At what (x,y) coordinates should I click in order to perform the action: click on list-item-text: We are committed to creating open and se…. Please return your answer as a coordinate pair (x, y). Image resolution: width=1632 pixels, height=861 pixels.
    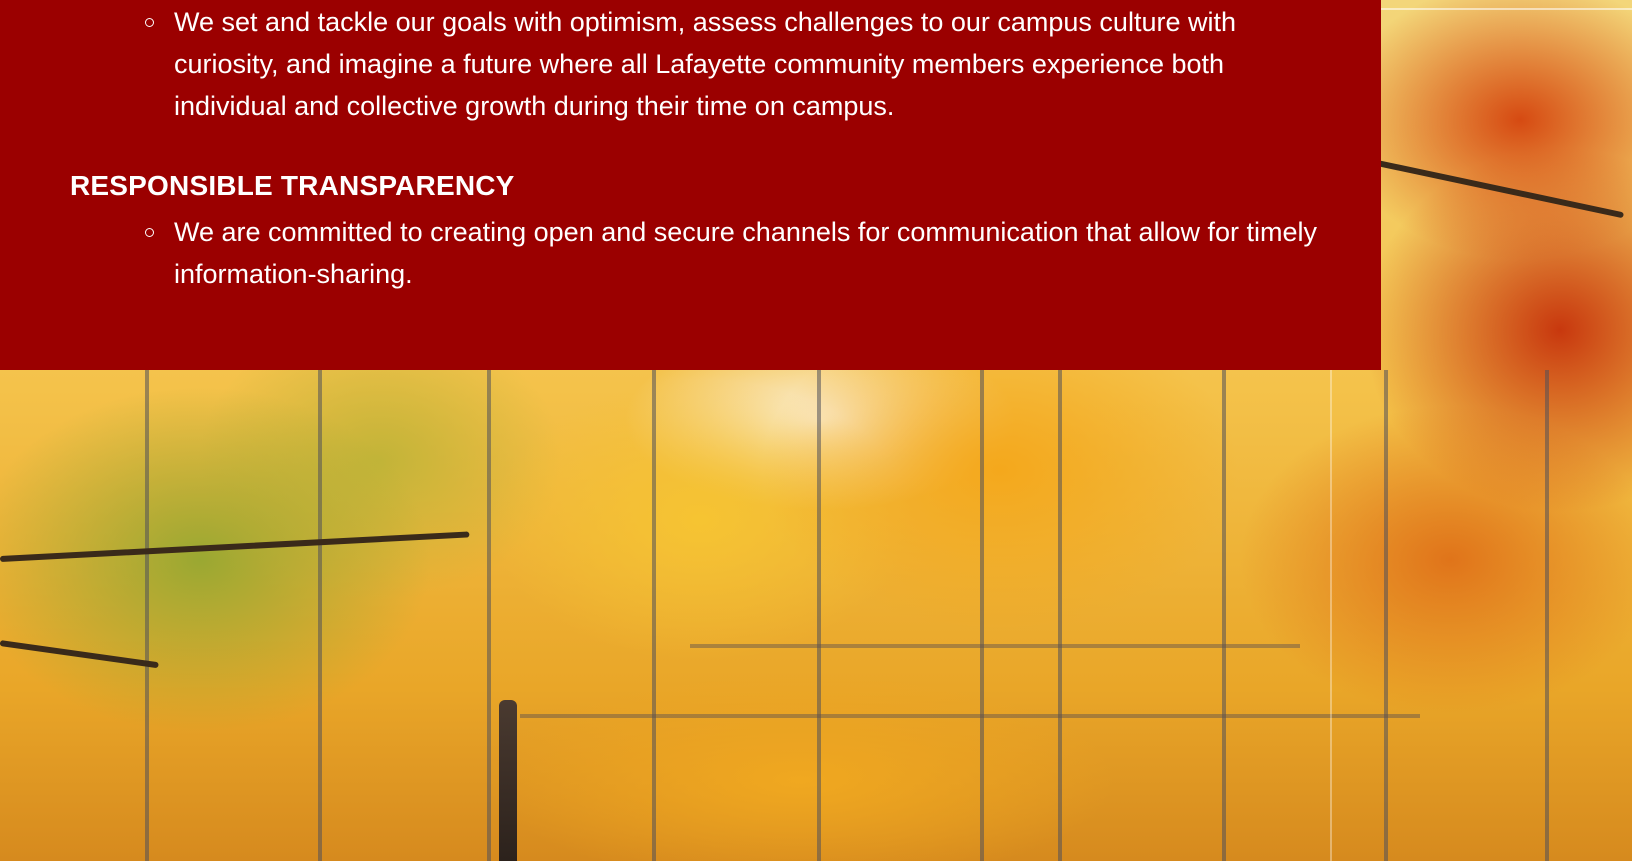
    Looking at the image, I should click on (746, 253).